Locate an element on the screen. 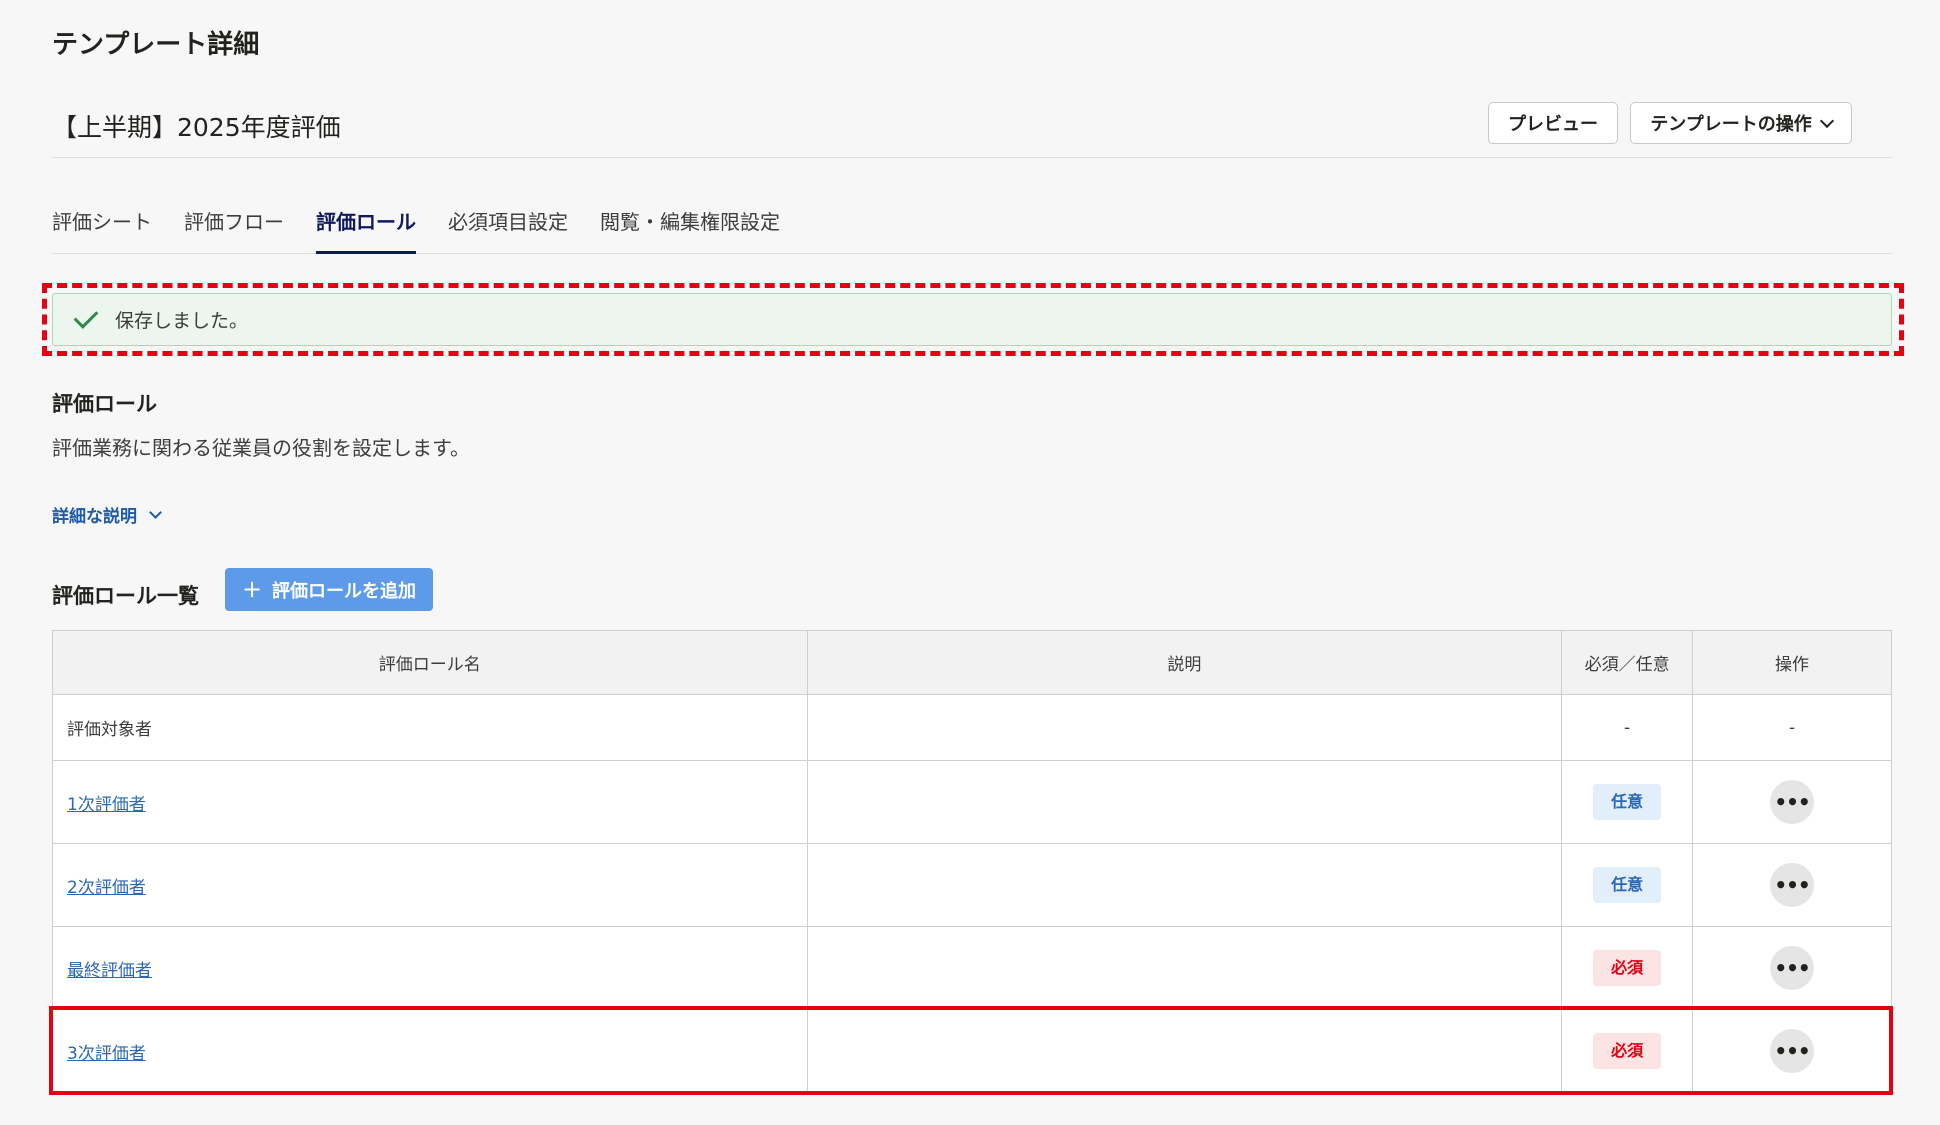  role-name-link: 1次評価者 is located at coordinates (106, 805).